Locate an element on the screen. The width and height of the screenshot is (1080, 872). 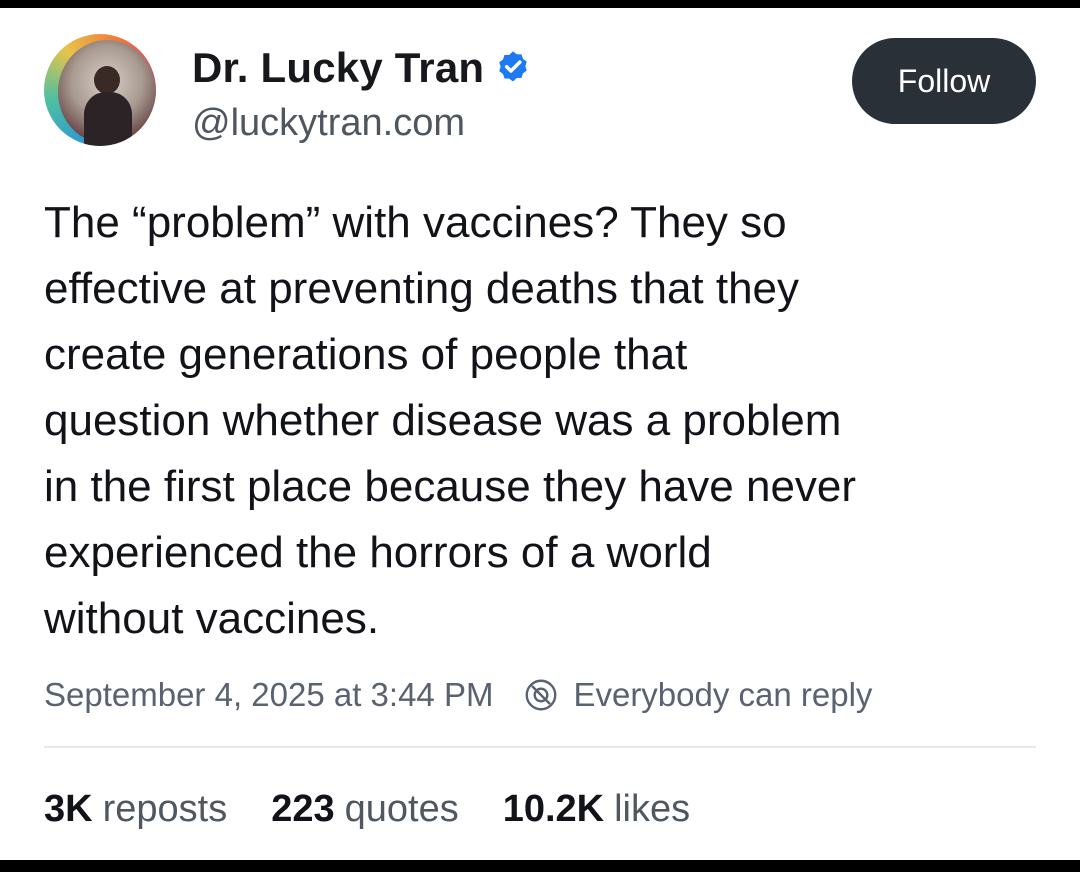
avatar is located at coordinates (100, 90).